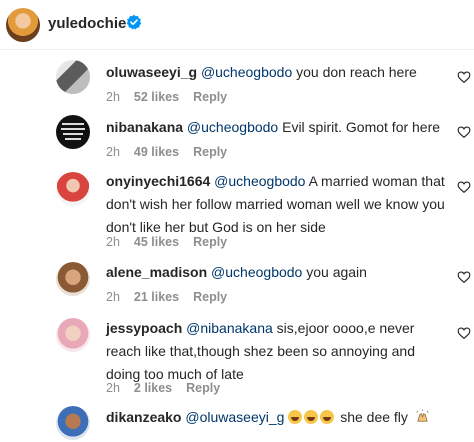 The height and width of the screenshot is (442, 474). Describe the element at coordinates (234, 417) in the screenshot. I see `comment-mention: @oluwaseeyi_g` at that location.